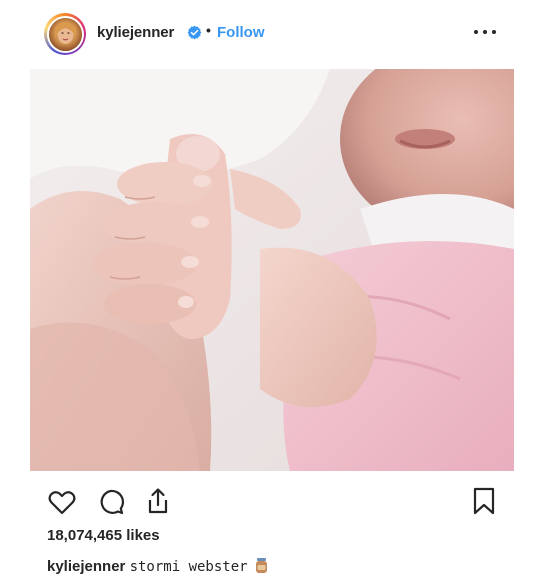 This screenshot has height=582, width=552. Describe the element at coordinates (276, 33) in the screenshot. I see `post-header: kyliejenner • Follow` at that location.